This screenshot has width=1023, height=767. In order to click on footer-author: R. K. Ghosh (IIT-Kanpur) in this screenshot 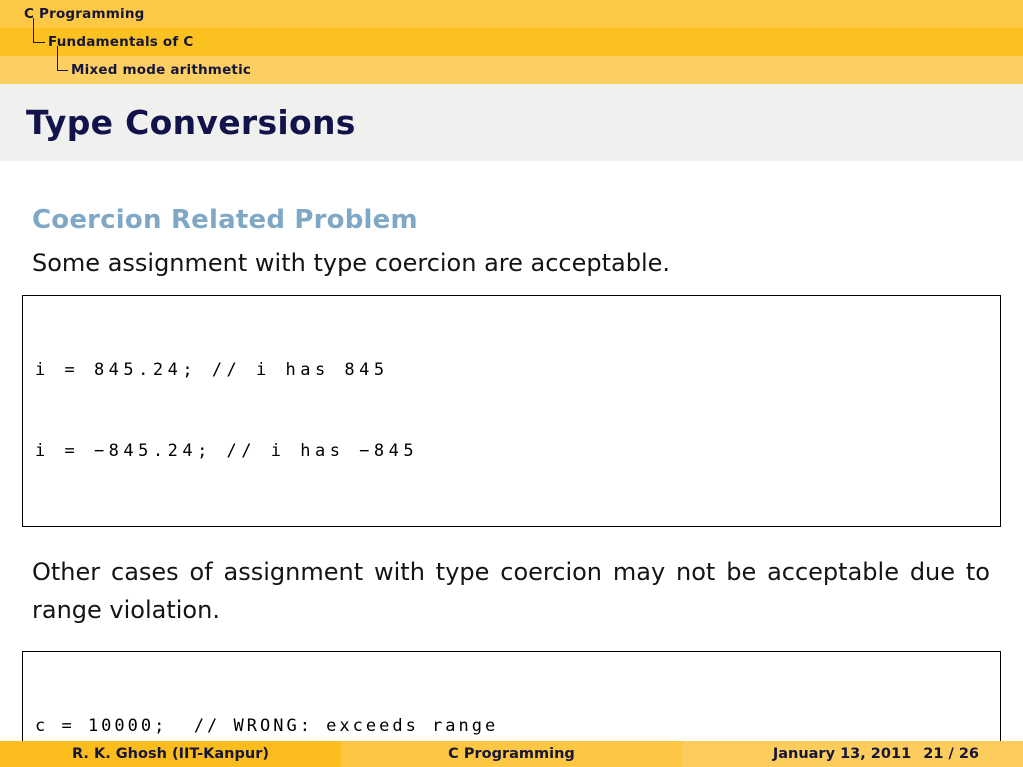, I will do `click(170, 754)`.